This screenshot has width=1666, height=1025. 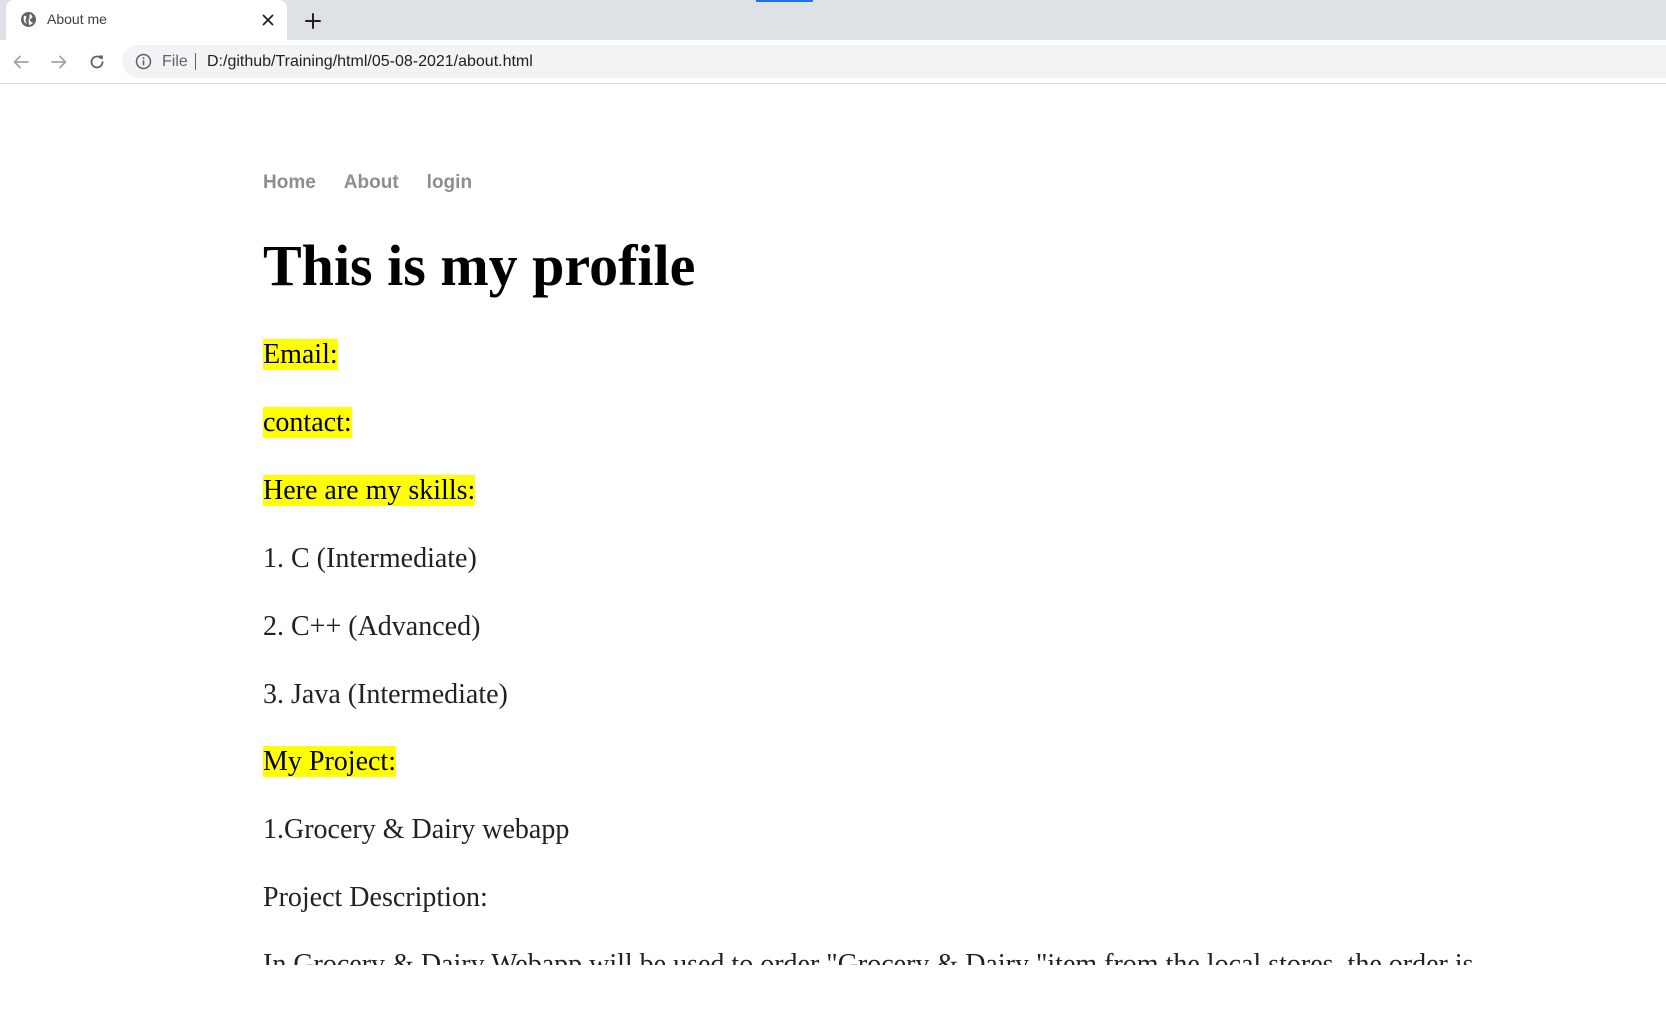 I want to click on skill-item: 3. Java (Intermediate), so click(x=385, y=694).